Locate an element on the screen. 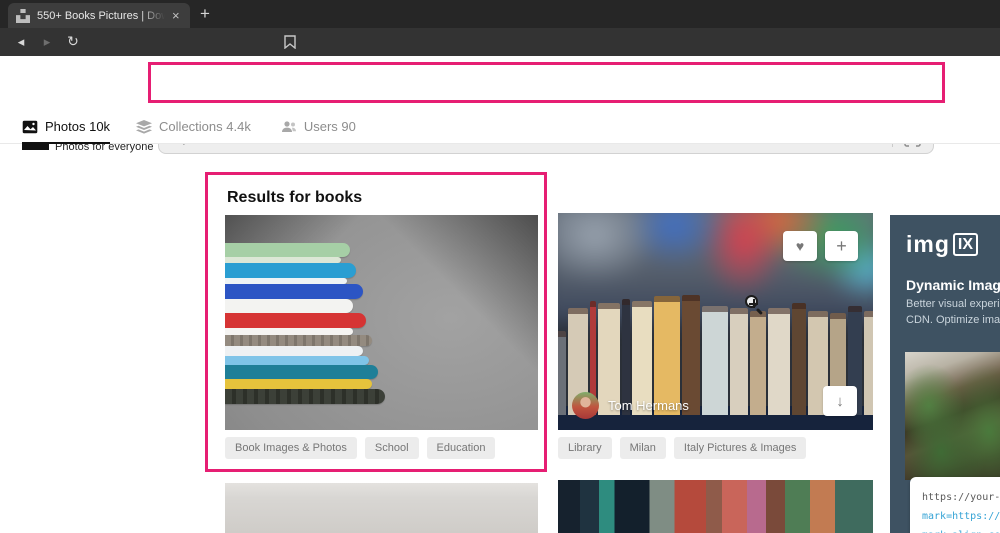 Image resolution: width=1000 pixels, height=533 pixels. tab-collections: Collections 4.4k is located at coordinates (193, 127).